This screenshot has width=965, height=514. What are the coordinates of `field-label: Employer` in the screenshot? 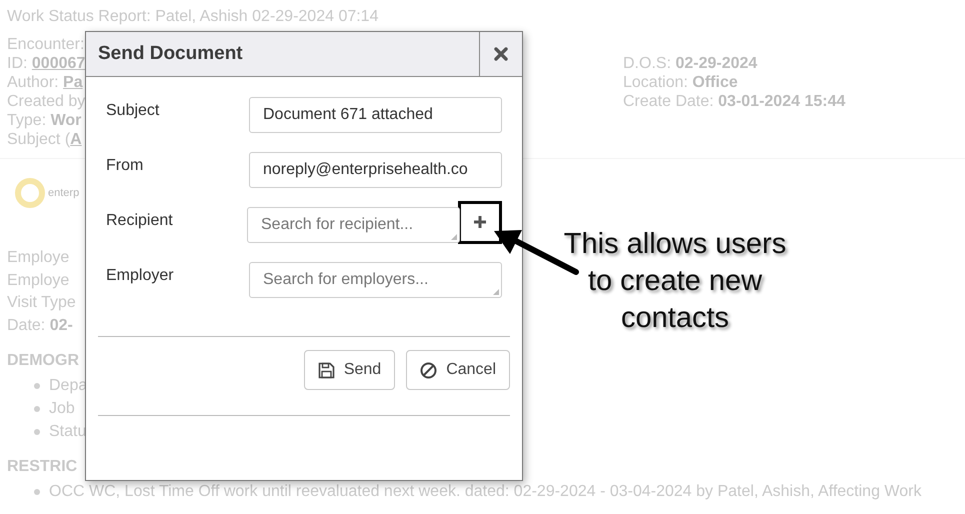 It's located at (140, 276).